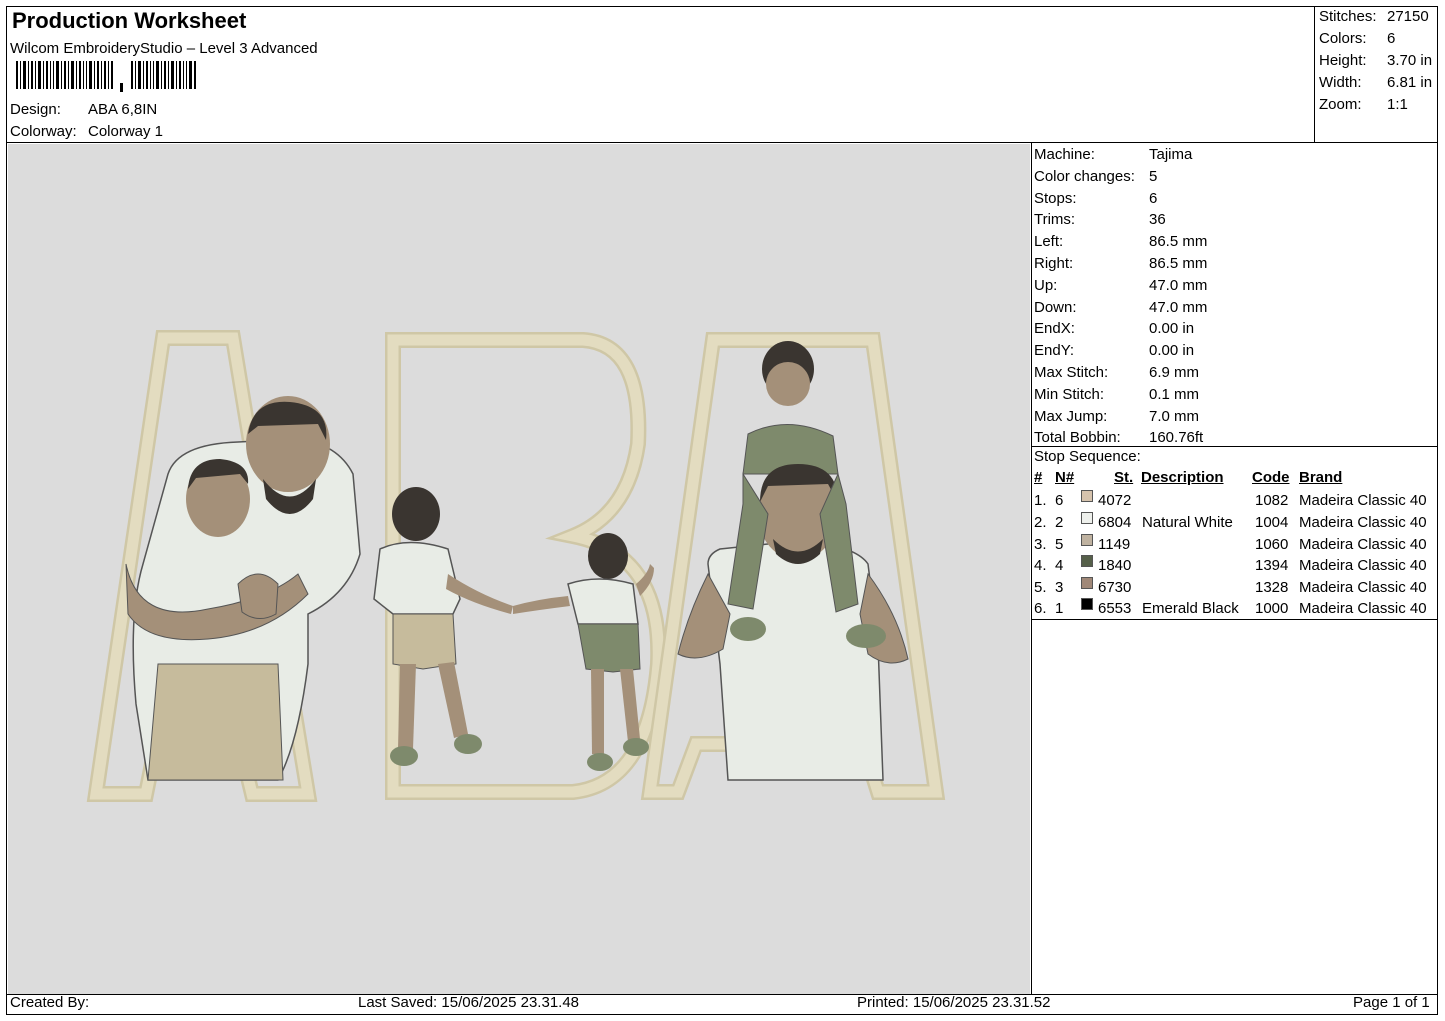  I want to click on machine-info-row: Min Stitch: 0.1 mm, so click(1234, 395).